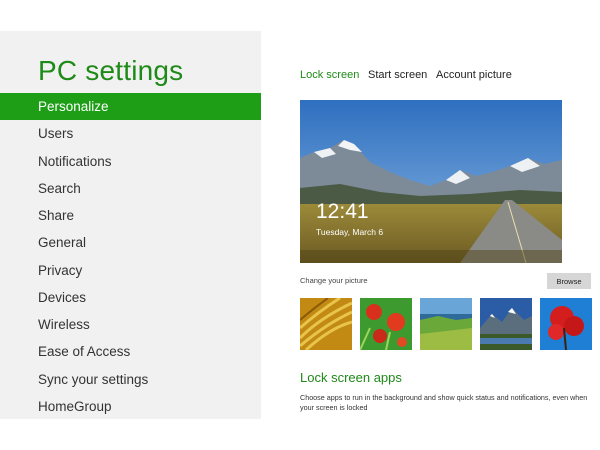 The image size is (600, 450). What do you see at coordinates (569, 281) in the screenshot?
I see `browse-button: Browse` at bounding box center [569, 281].